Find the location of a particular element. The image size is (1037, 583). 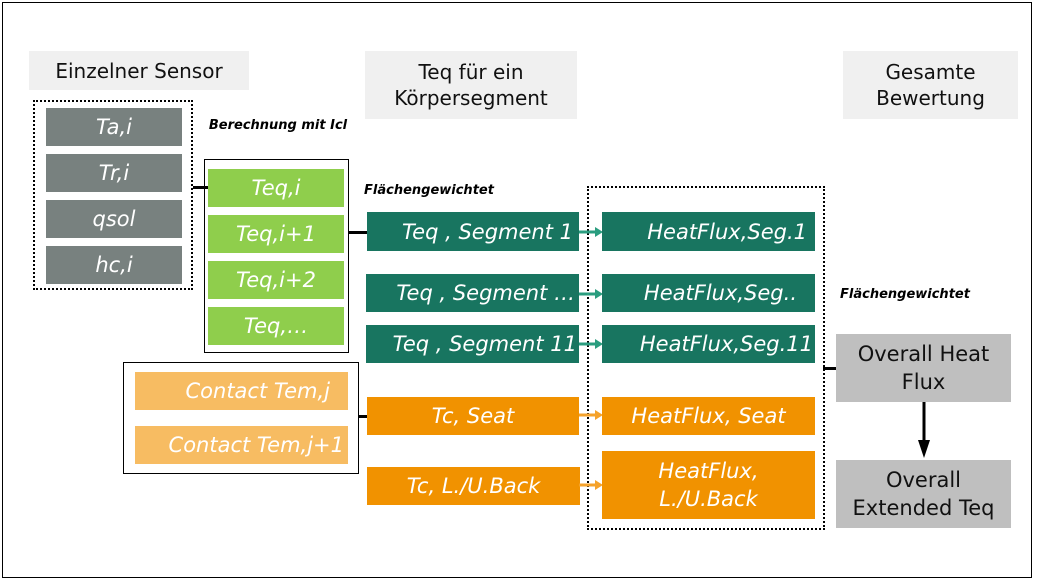

heatflux-box-seg-ellipsis: HeatFlux,Seg.. is located at coordinates (708, 293).